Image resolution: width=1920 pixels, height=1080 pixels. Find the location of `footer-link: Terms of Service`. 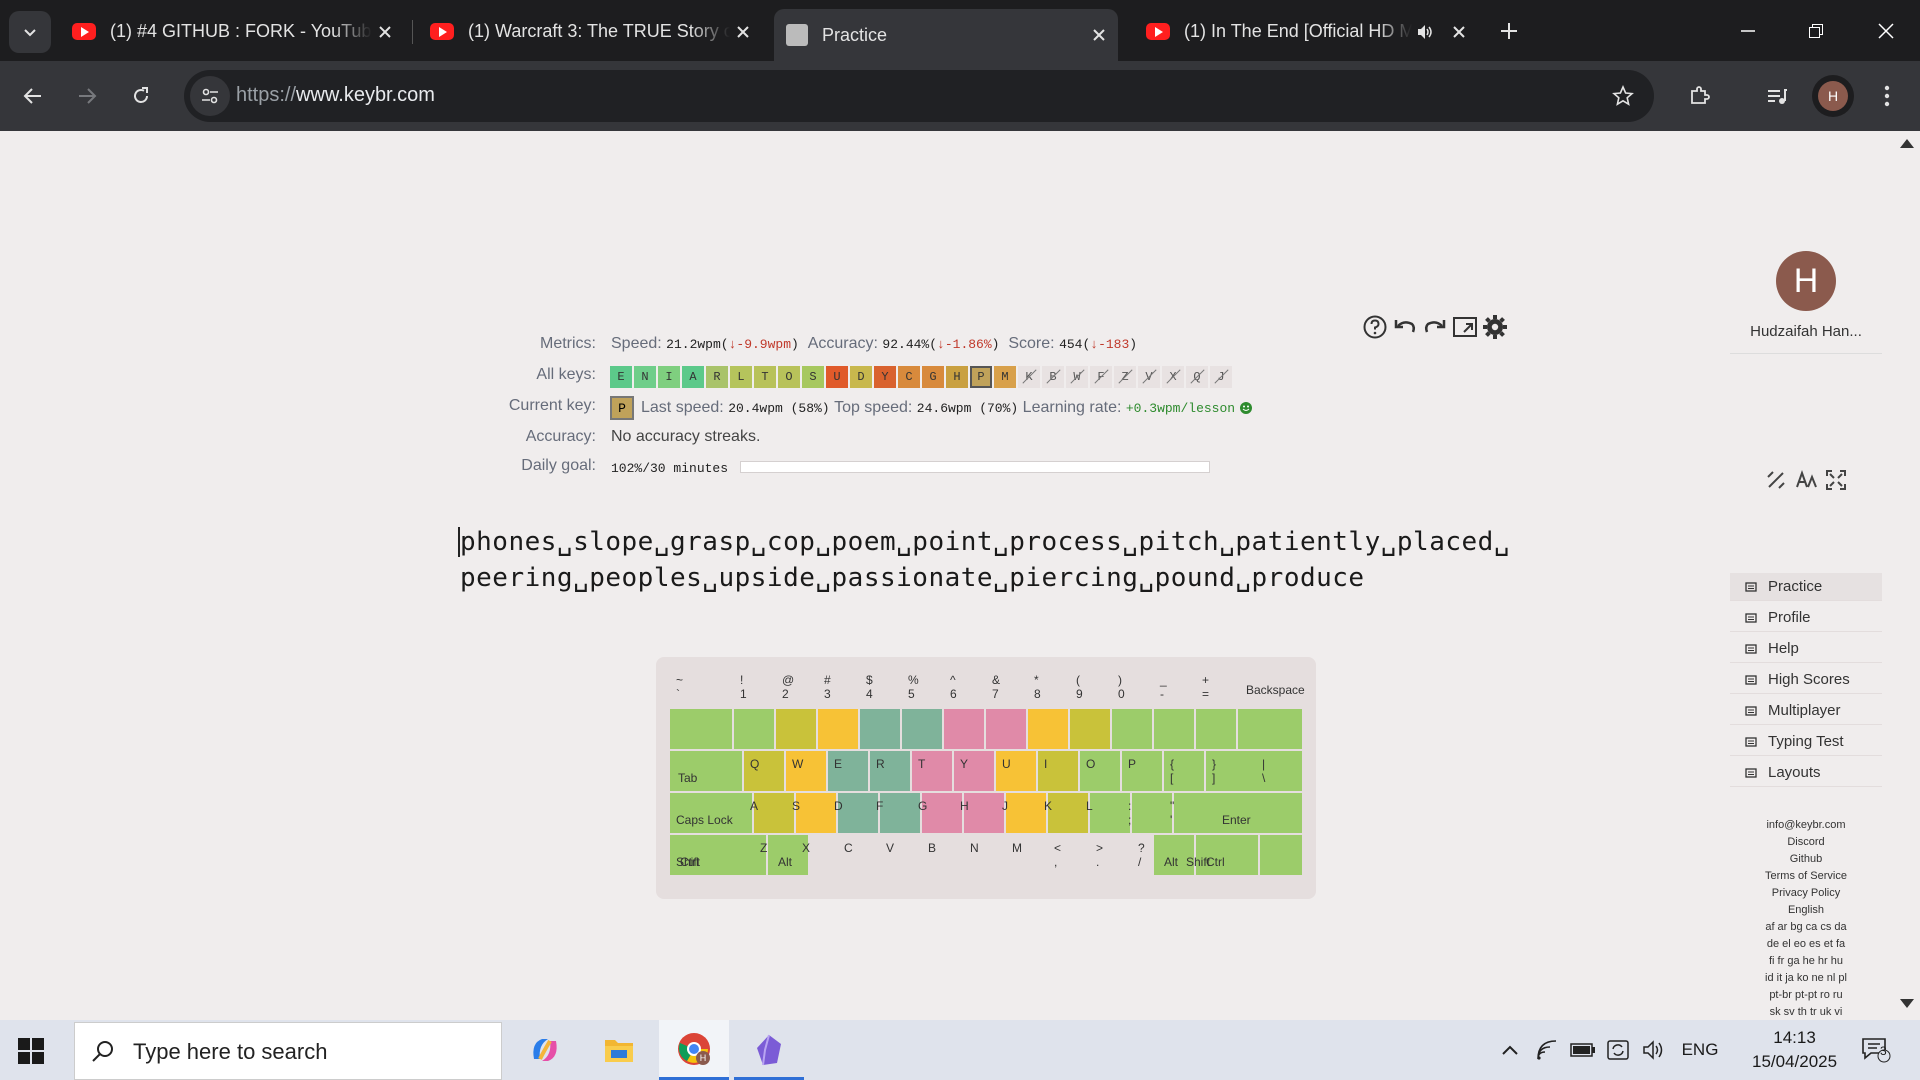

footer-link: Terms of Service is located at coordinates (1806, 876).